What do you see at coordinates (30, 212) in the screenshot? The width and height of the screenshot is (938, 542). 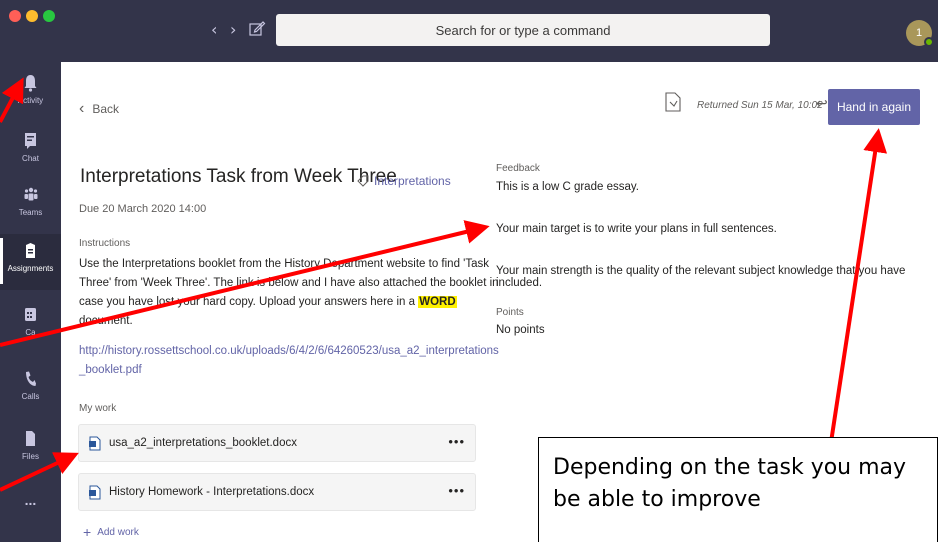 I see `rail-label: Teams` at bounding box center [30, 212].